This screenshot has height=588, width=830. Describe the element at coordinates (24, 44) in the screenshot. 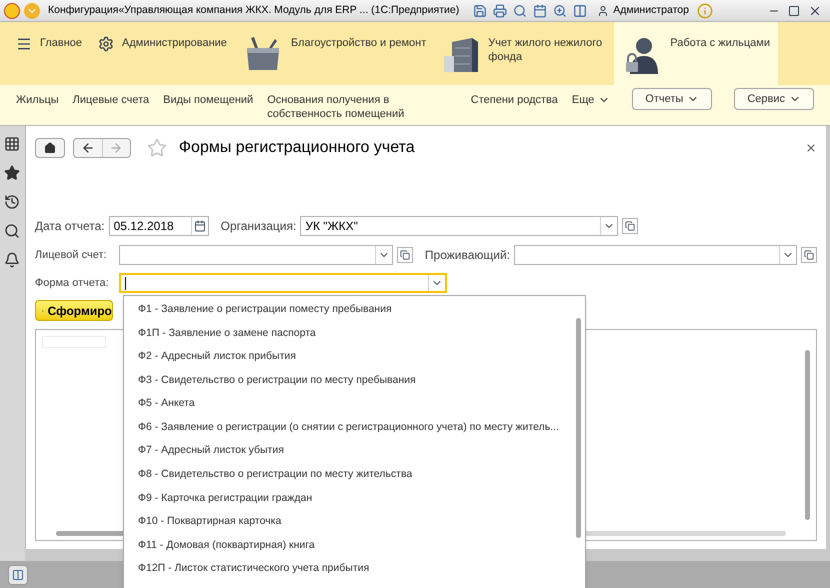

I see `menu-icon` at that location.